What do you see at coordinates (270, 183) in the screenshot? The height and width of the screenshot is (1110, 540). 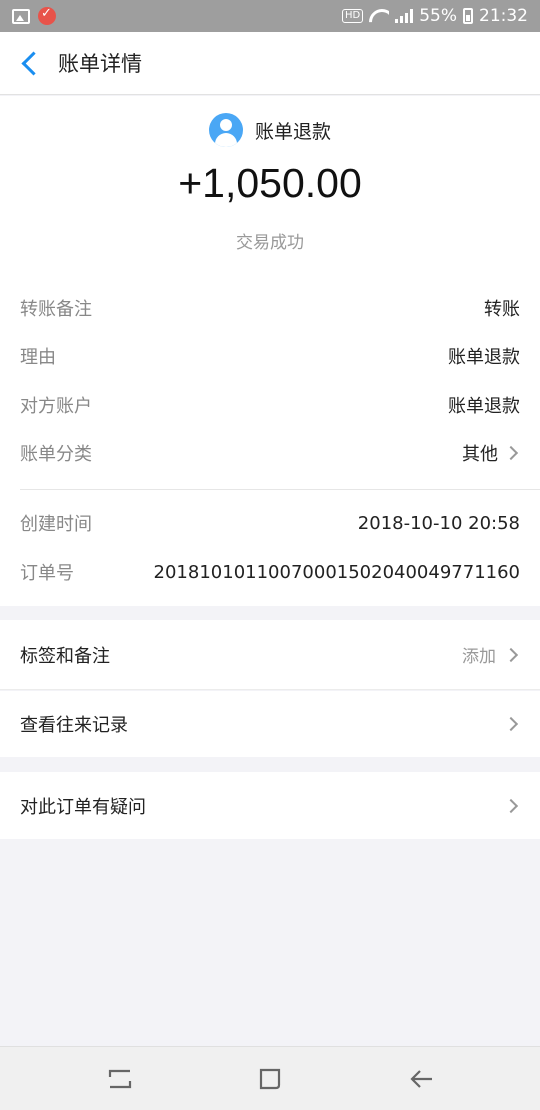 I see `transaction-amount: +1,050.00` at bounding box center [270, 183].